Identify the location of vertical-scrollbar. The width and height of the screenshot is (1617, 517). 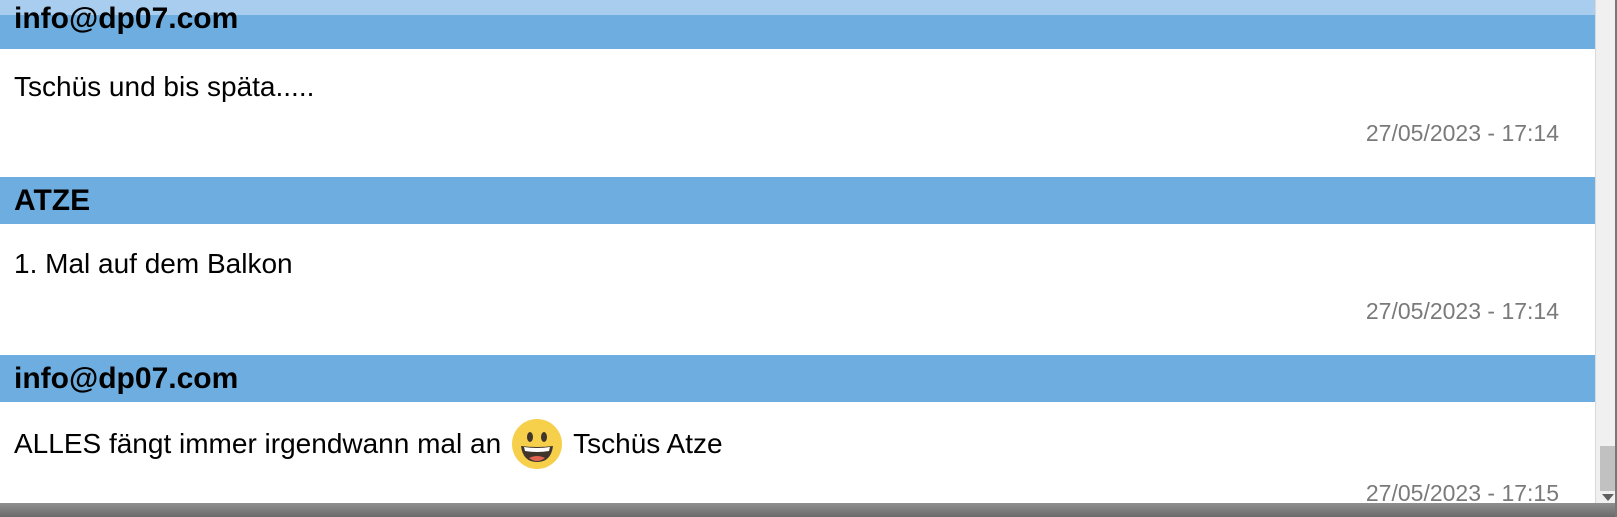
(1606, 251).